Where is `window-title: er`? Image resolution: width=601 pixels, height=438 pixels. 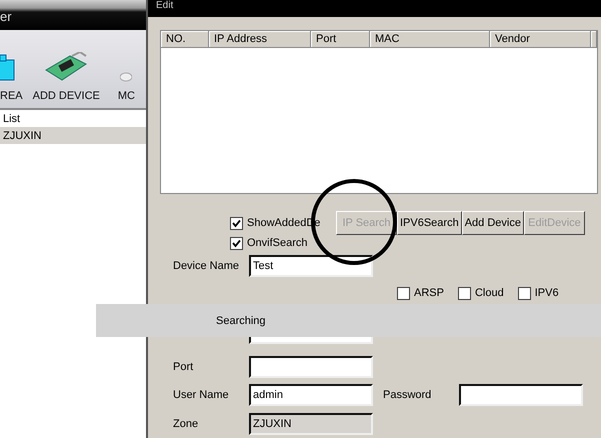
window-title: er is located at coordinates (6, 16).